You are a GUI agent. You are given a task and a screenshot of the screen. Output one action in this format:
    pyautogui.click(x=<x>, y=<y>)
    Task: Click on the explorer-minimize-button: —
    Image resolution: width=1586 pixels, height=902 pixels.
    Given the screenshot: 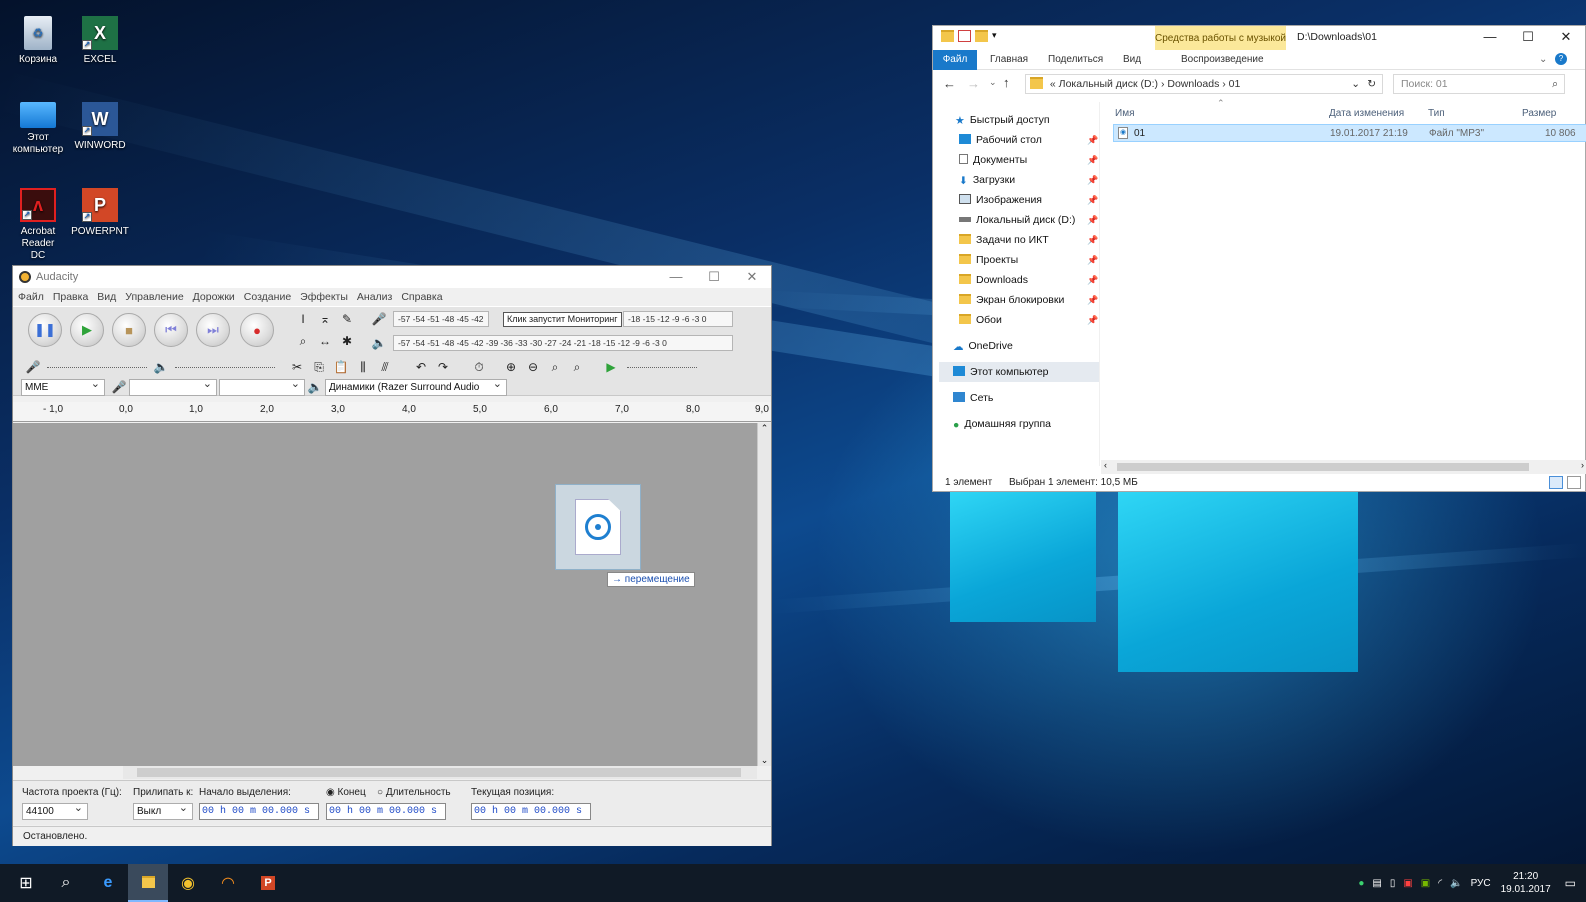 What is the action you would take?
    pyautogui.click(x=1490, y=37)
    